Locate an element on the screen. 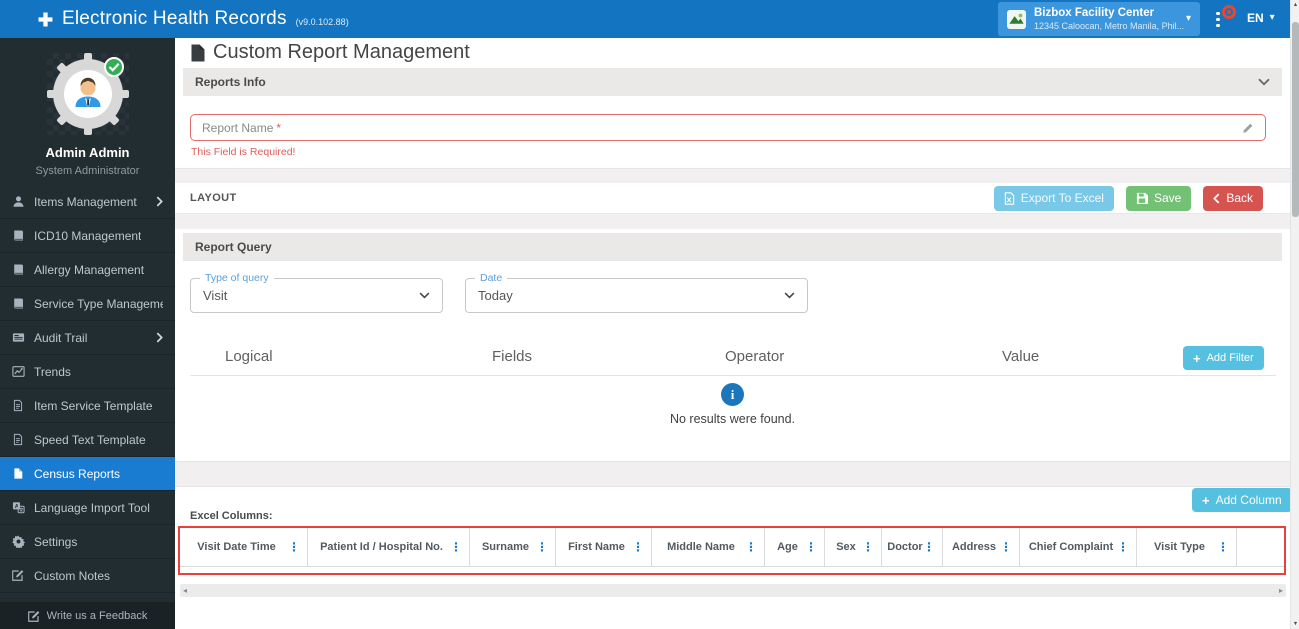  plus-icon: + is located at coordinates (1206, 500).